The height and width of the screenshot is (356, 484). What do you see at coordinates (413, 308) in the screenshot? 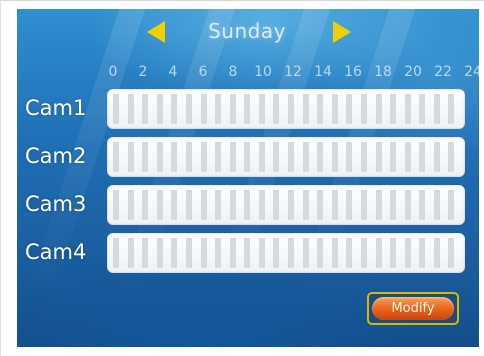
I see `modify-button: Modify` at bounding box center [413, 308].